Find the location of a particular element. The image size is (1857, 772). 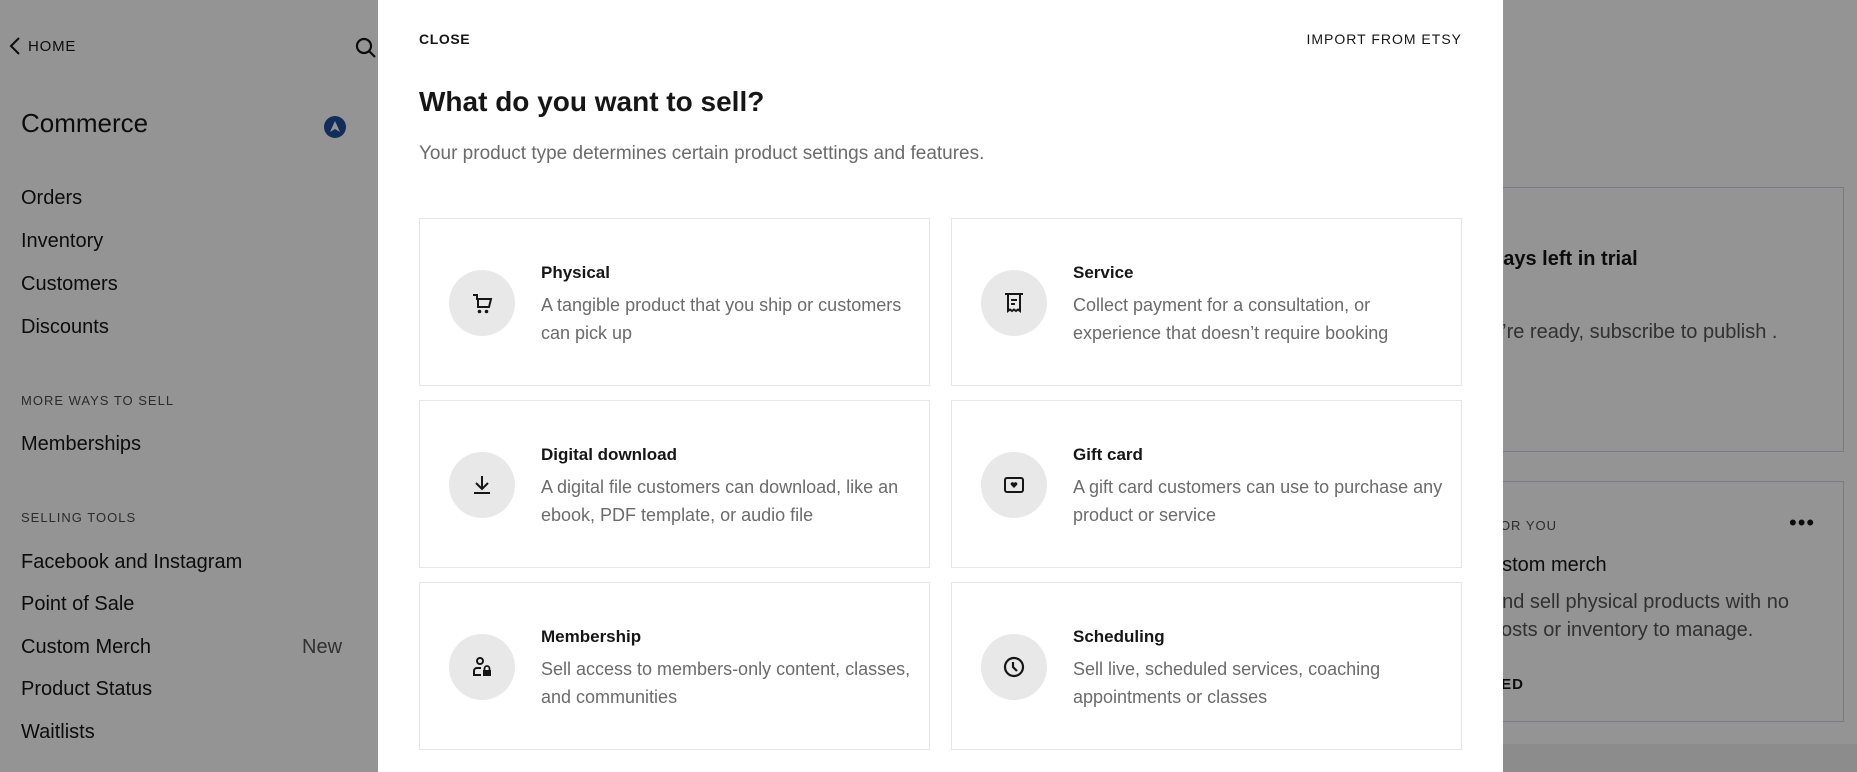

clock-icon is located at coordinates (1014, 667).